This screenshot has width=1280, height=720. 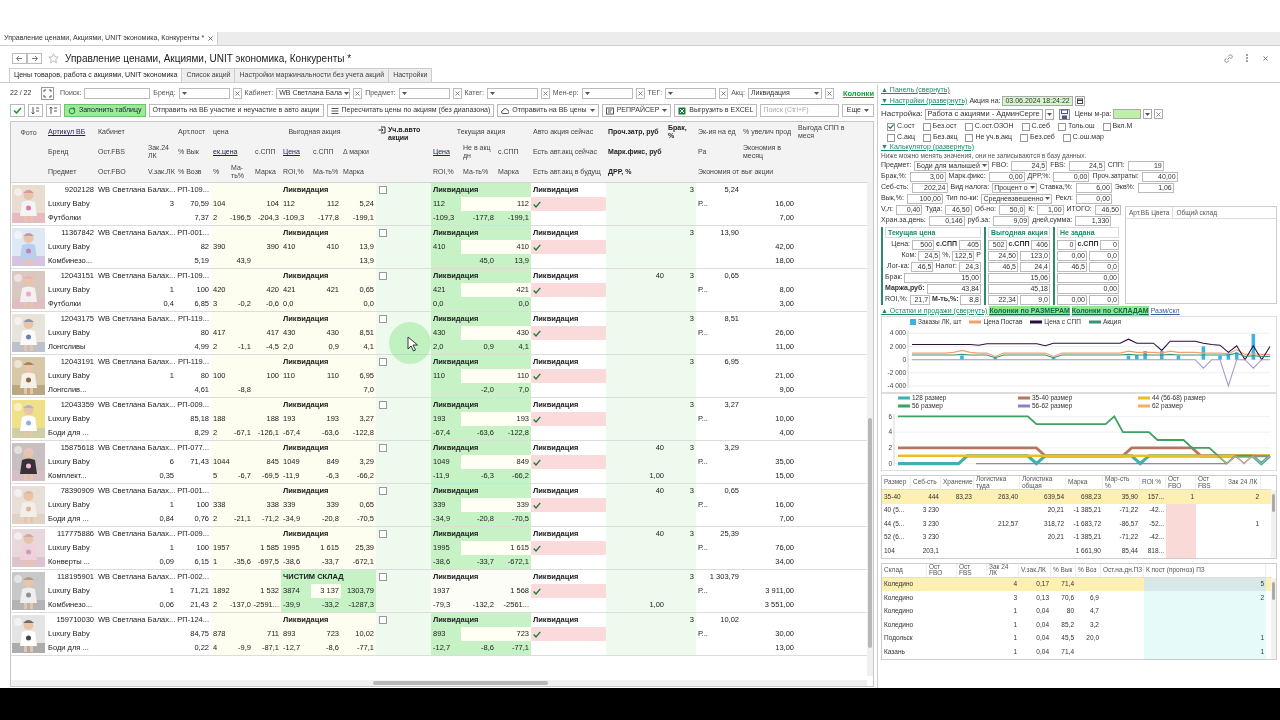 I want to click on page-title: Управление ценами, Акциями, UNIT экономика, Конкуренты *, so click(x=208, y=58).